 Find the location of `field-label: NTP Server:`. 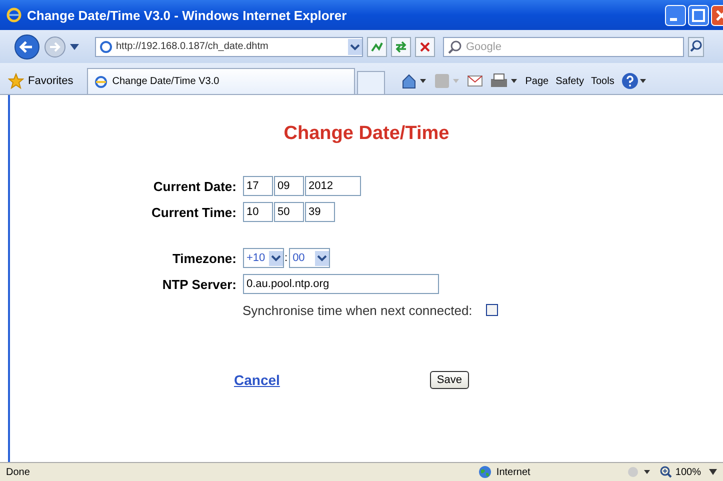

field-label: NTP Server: is located at coordinates (199, 284).